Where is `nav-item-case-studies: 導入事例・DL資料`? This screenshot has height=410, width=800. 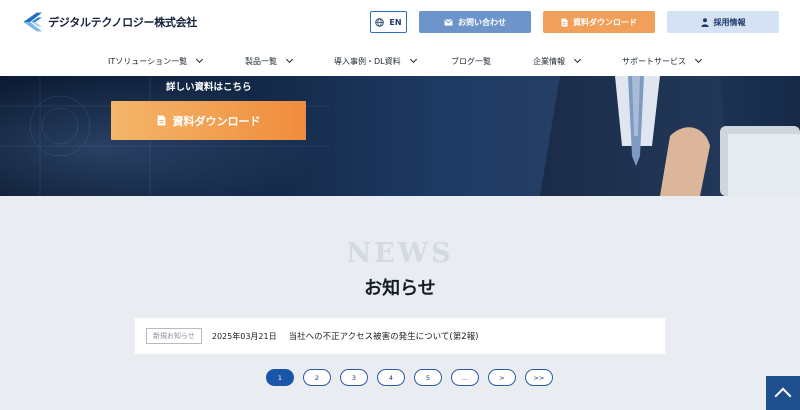 nav-item-case-studies: 導入事例・DL資料 is located at coordinates (375, 61).